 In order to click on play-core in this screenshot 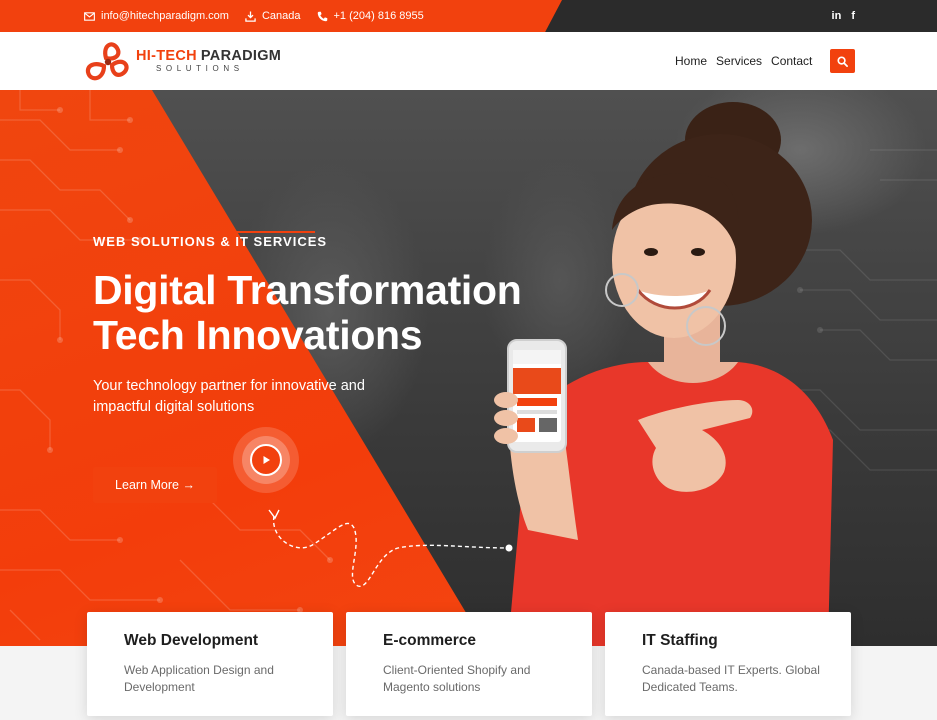, I will do `click(266, 460)`.